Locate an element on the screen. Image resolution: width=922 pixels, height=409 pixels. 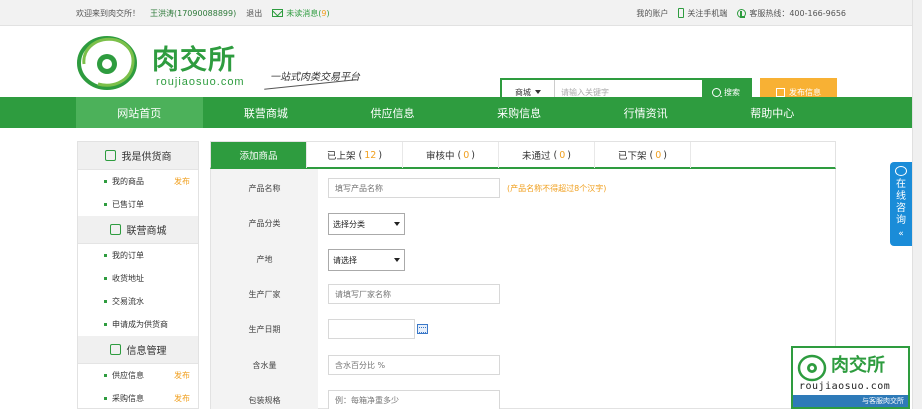
phone-icon is located at coordinates (742, 13).